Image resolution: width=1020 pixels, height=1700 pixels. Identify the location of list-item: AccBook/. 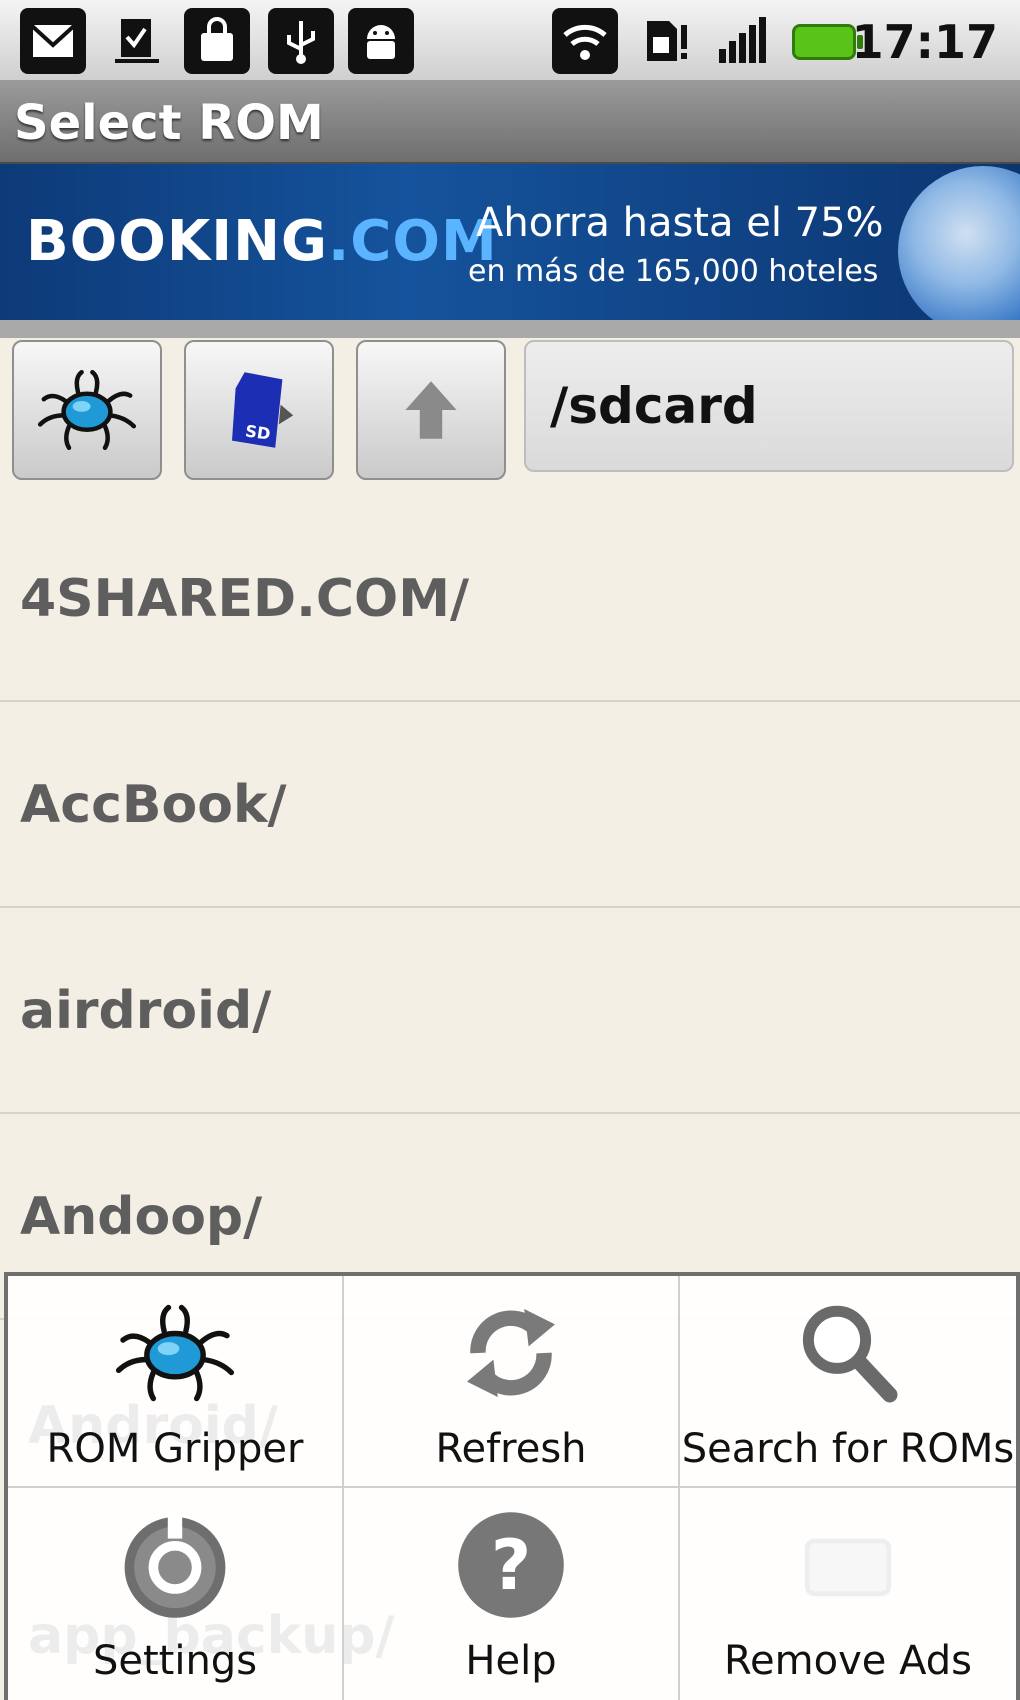
(510, 805).